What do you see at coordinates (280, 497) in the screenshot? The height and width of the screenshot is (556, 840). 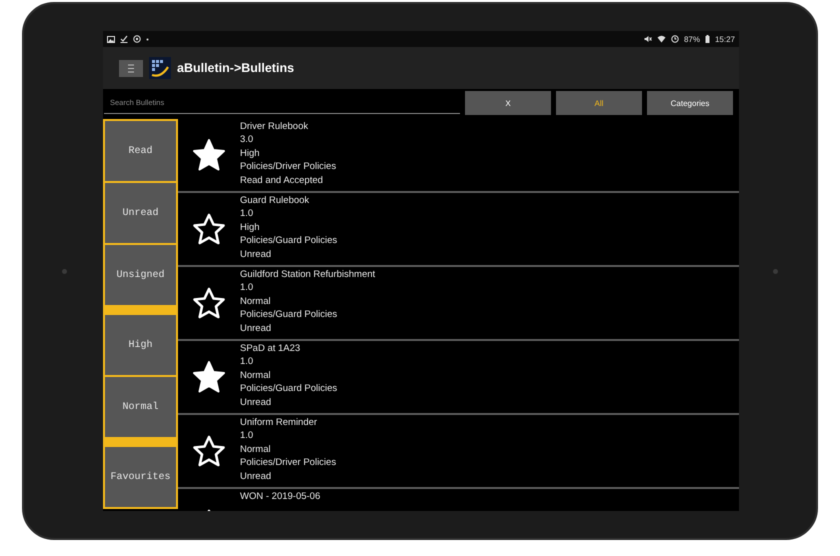 I see `bulletin-title: WON - 2019-05-06` at bounding box center [280, 497].